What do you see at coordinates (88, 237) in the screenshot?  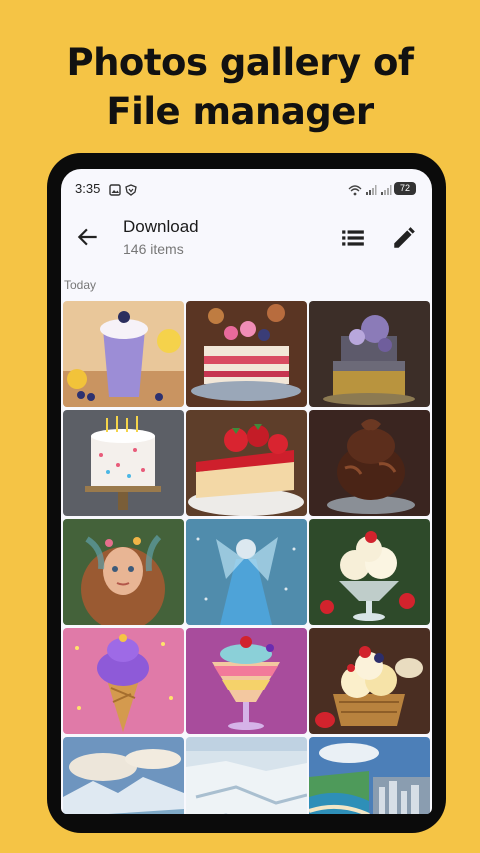 I see `back-arrow-icon` at bounding box center [88, 237].